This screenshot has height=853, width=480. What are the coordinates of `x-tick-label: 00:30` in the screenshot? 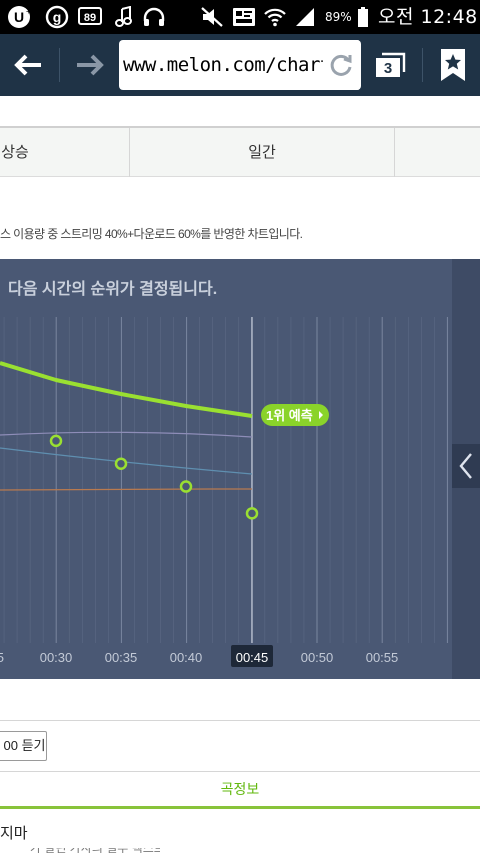 It's located at (56, 657).